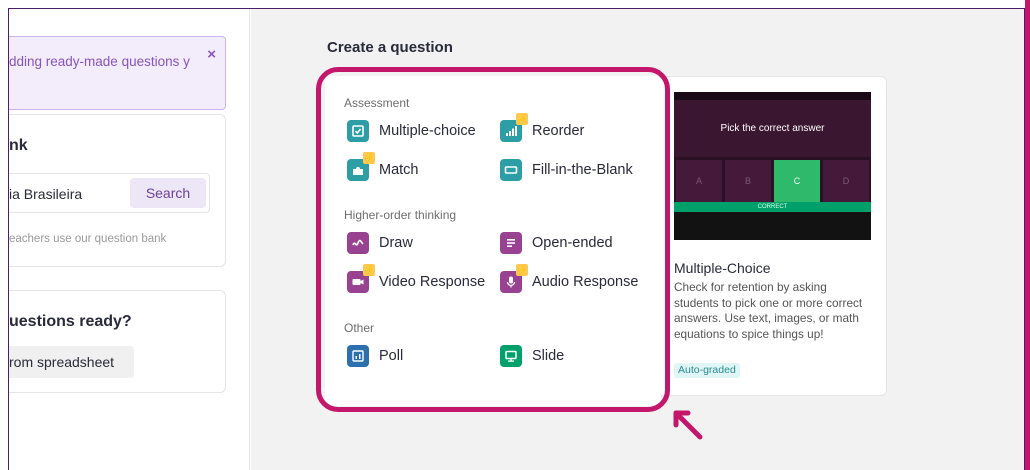 The height and width of the screenshot is (470, 1030). I want to click on video-camera-icon: ⚡, so click(361, 278).